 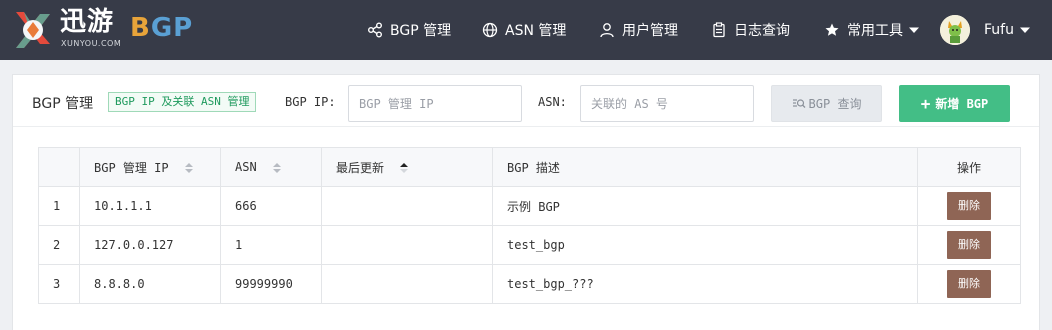 I want to click on user-icon, so click(x=607, y=30).